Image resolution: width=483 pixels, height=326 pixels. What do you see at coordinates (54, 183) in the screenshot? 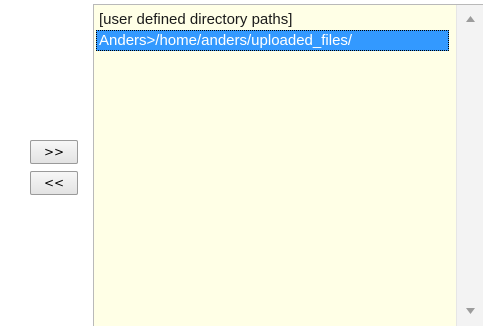
I see `remove-directory-button: <<` at bounding box center [54, 183].